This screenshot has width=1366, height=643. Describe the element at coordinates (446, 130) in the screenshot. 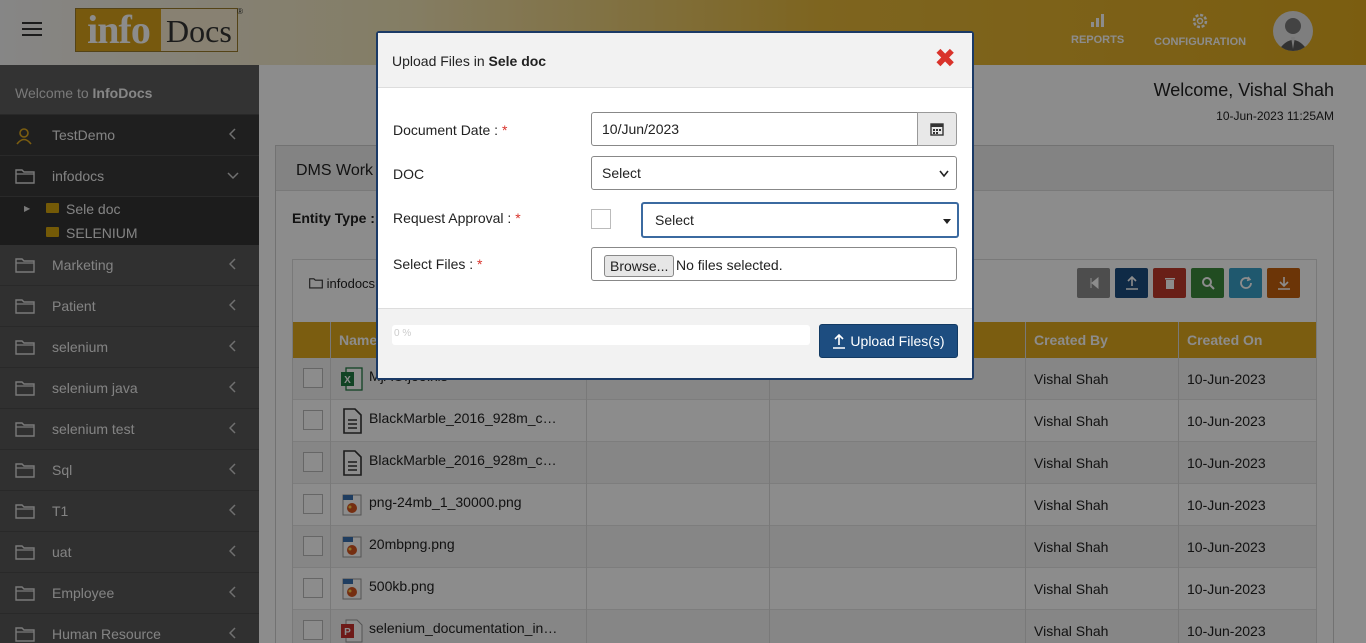

I see `document-date-label-text: Document Date :` at that location.